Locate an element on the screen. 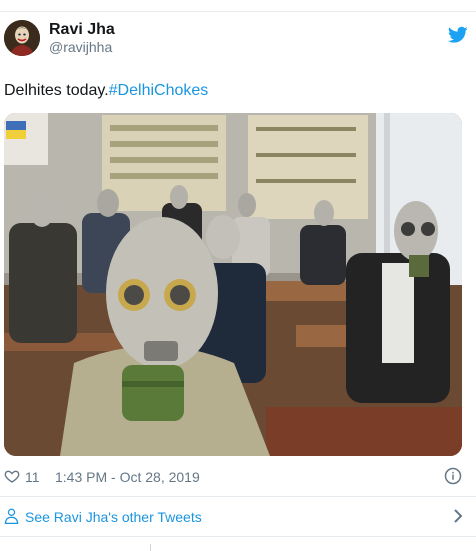 The image size is (476, 551). tweet-text: Delhites today.#DelhiChokes is located at coordinates (106, 91).